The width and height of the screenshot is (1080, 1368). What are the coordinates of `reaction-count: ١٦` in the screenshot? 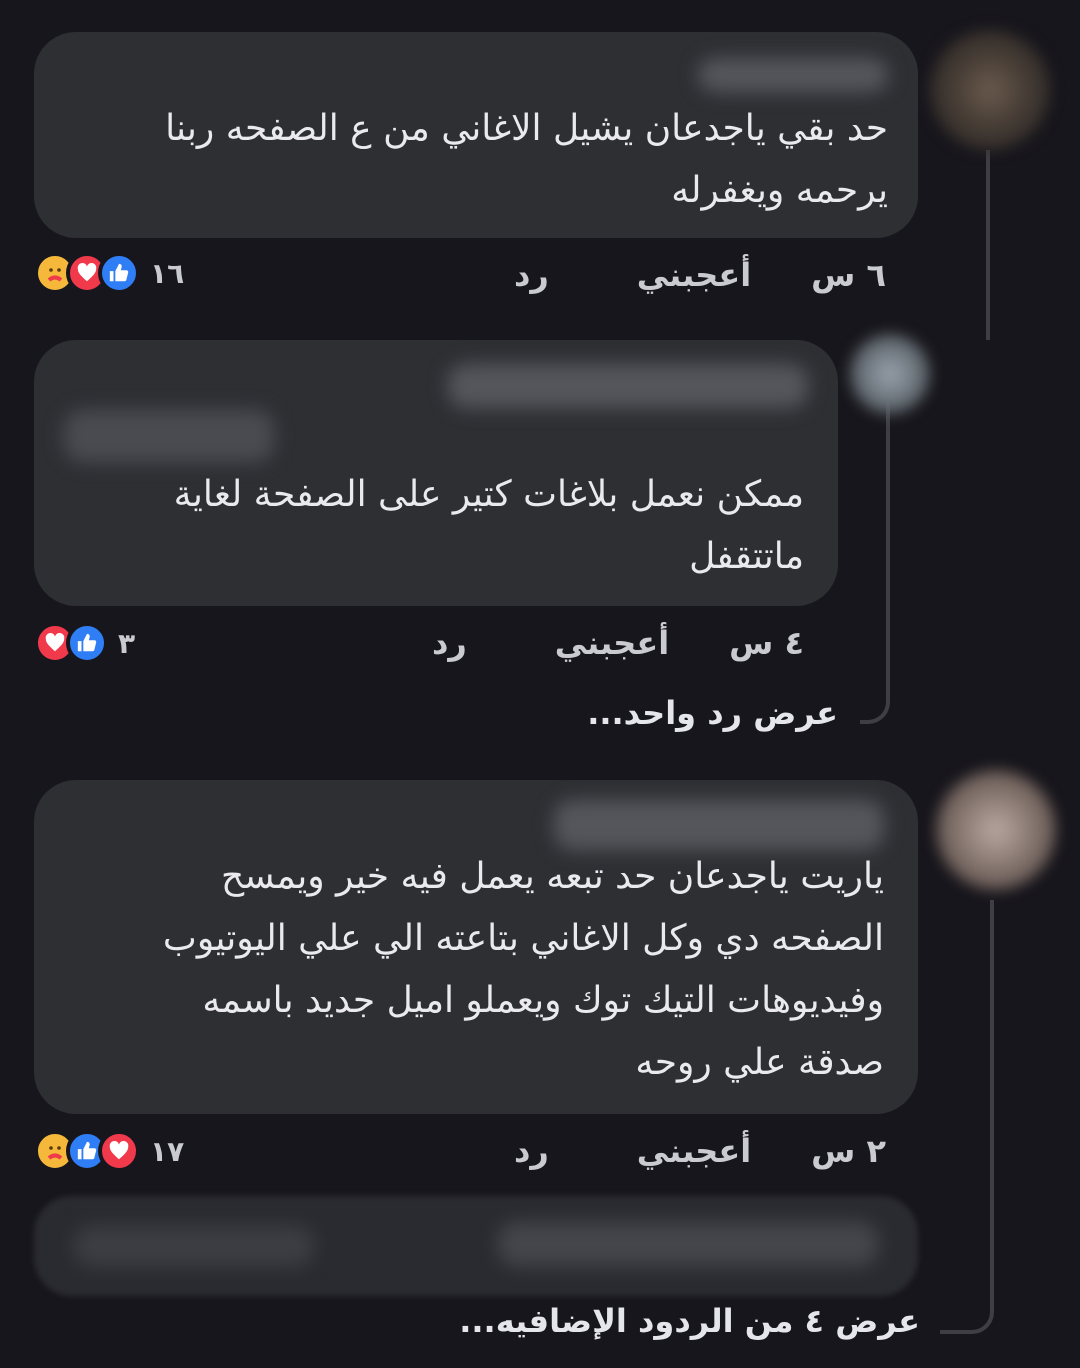 It's located at (167, 273).